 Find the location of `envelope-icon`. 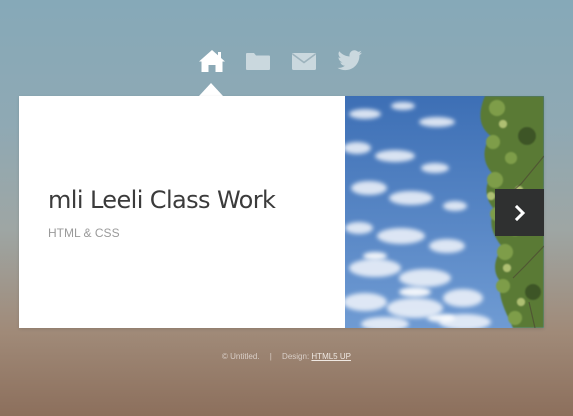

envelope-icon is located at coordinates (304, 61).